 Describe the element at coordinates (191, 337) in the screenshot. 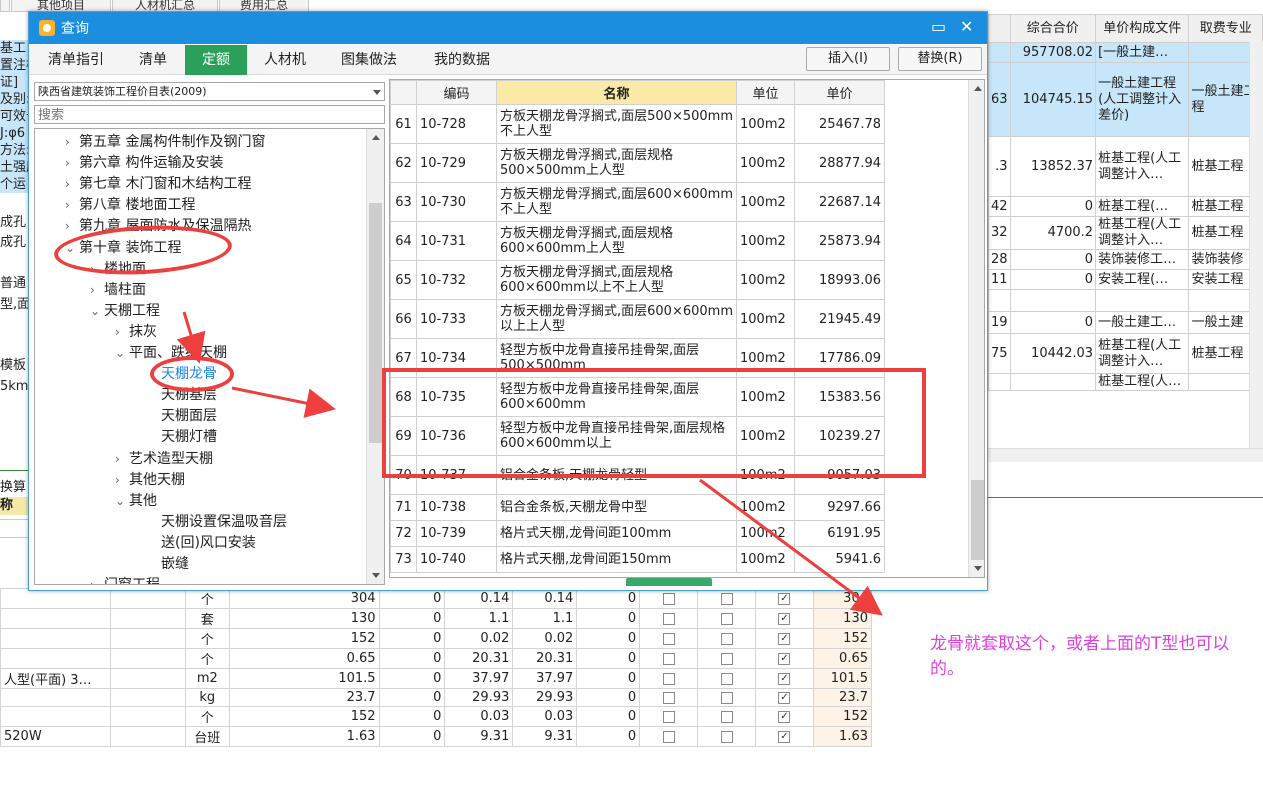

I see `arrow-to-keel` at that location.